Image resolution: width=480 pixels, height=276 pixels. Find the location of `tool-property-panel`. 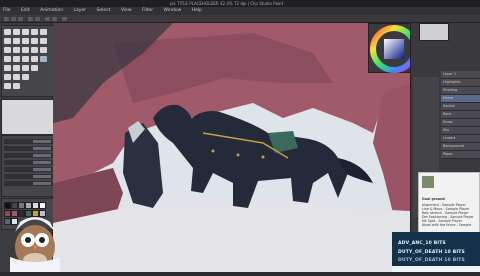

tool-property-panel is located at coordinates (27, 117).